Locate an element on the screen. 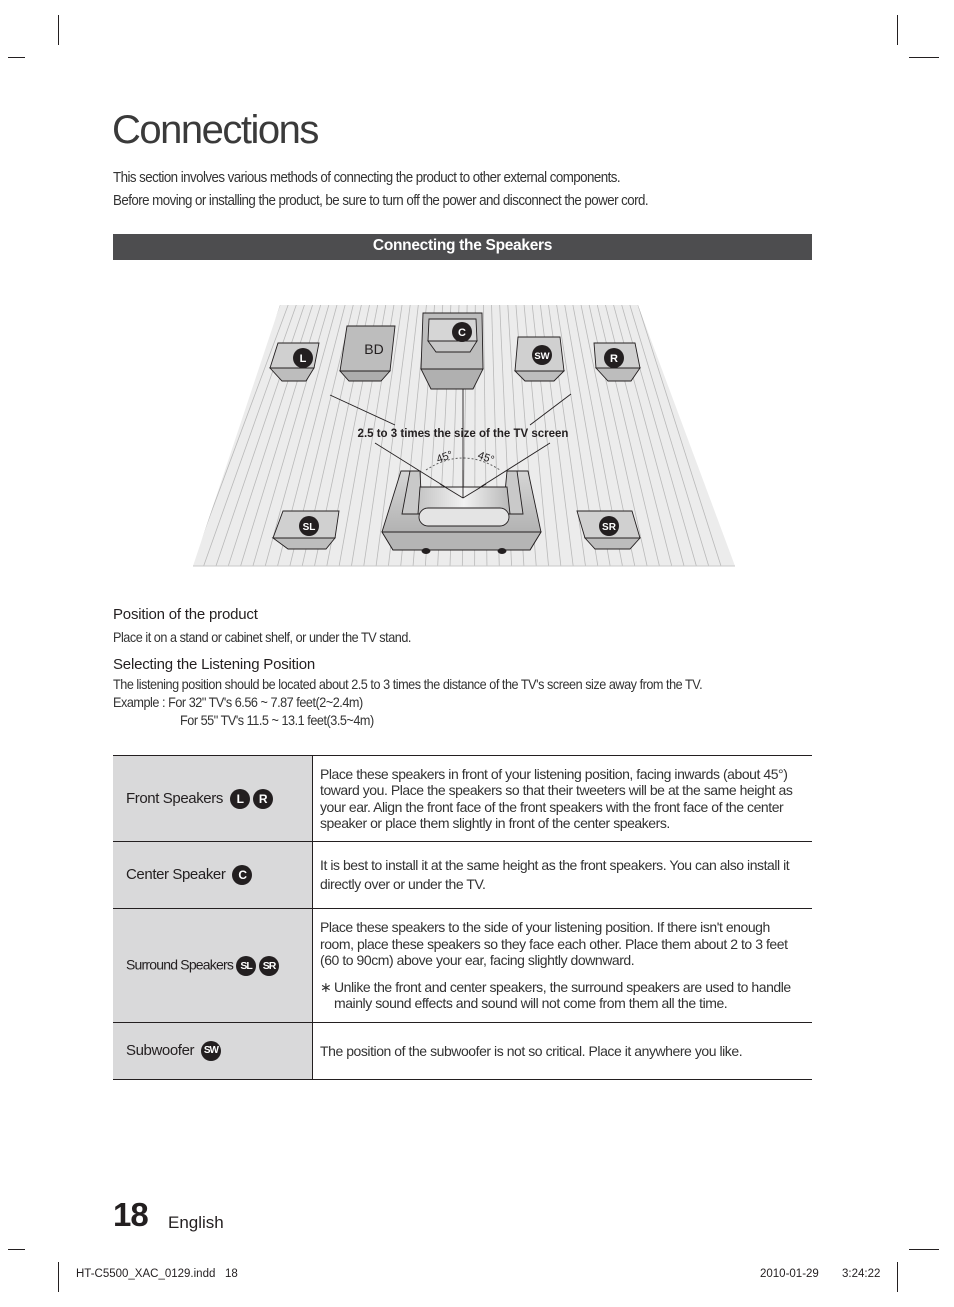 This screenshot has width=954, height=1307. badge-l-icon: L is located at coordinates (239, 798).